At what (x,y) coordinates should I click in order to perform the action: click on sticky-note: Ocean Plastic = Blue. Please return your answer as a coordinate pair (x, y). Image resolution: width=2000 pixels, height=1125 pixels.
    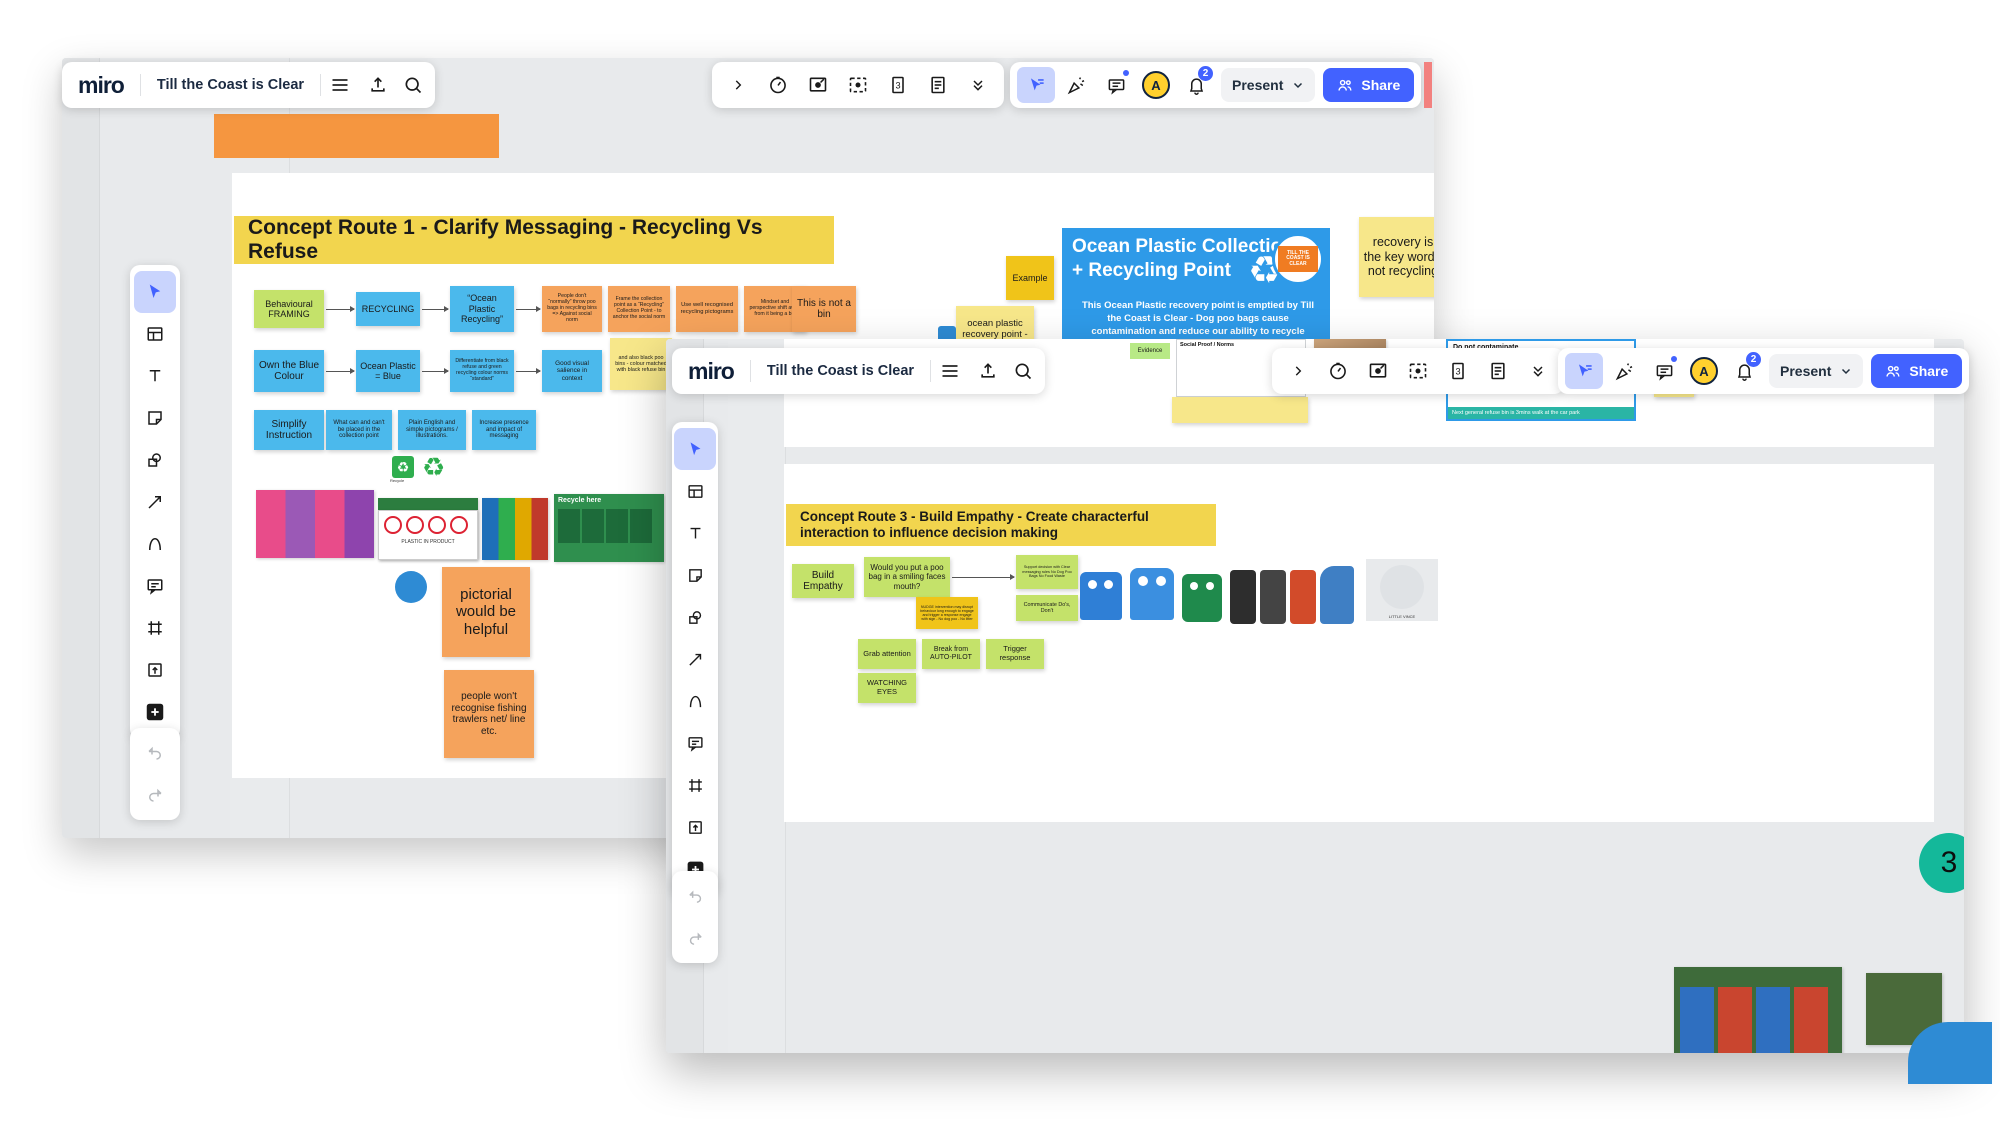
    Looking at the image, I should click on (388, 371).